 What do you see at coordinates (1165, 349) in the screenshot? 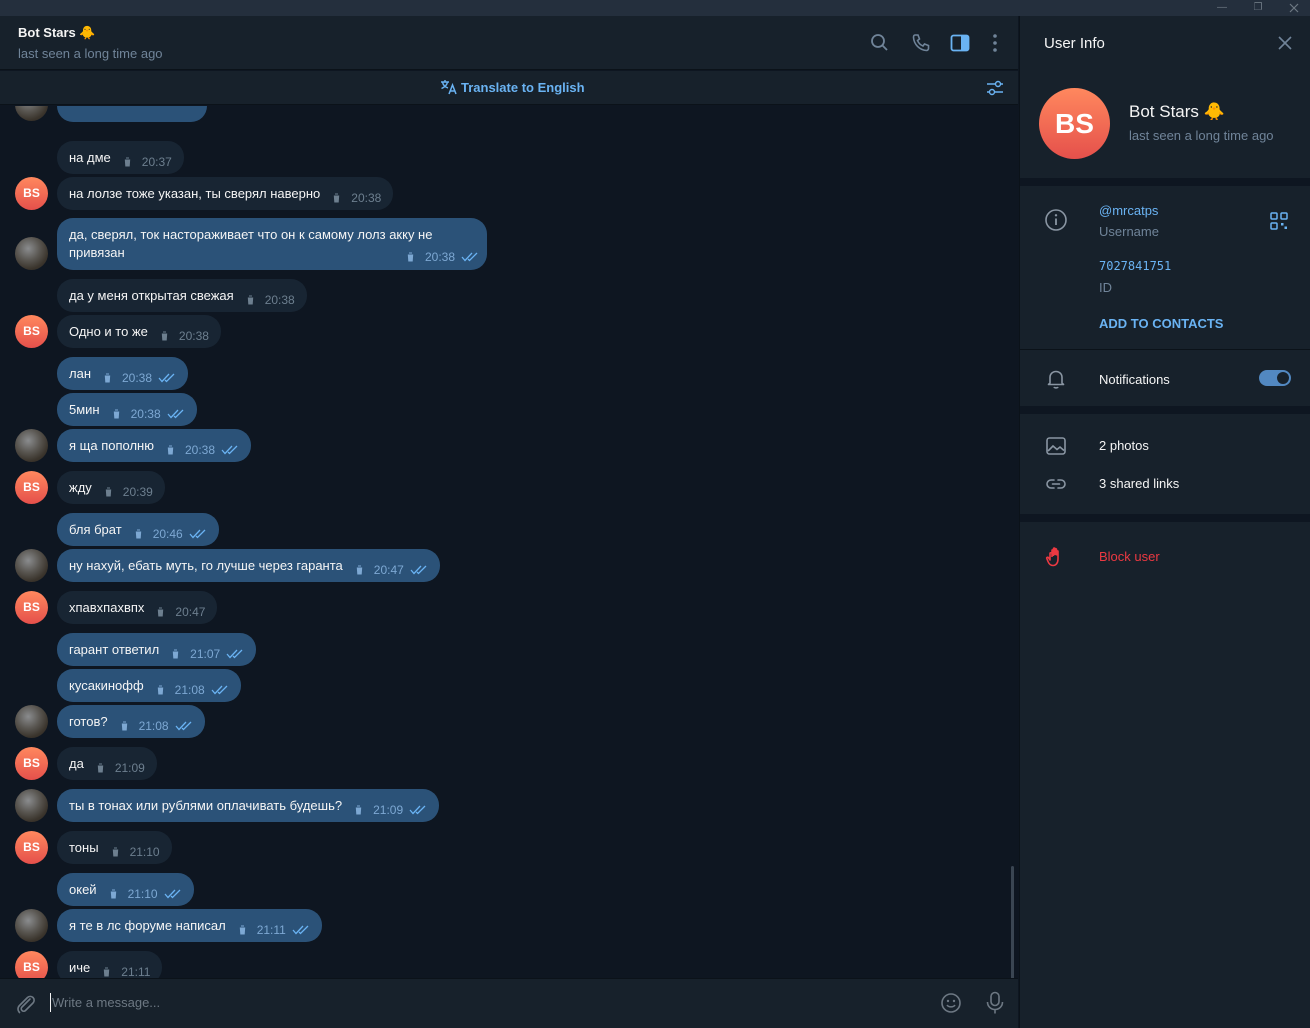
I see `section-separator` at bounding box center [1165, 349].